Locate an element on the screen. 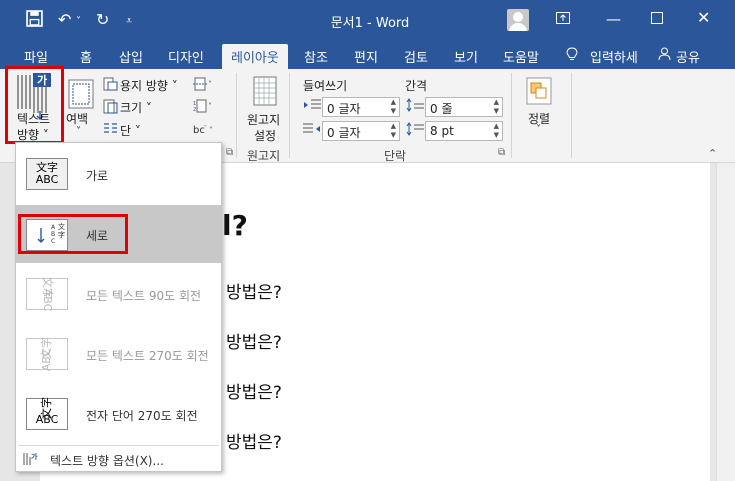  indent-label: 들여쓰기 is located at coordinates (325, 86).